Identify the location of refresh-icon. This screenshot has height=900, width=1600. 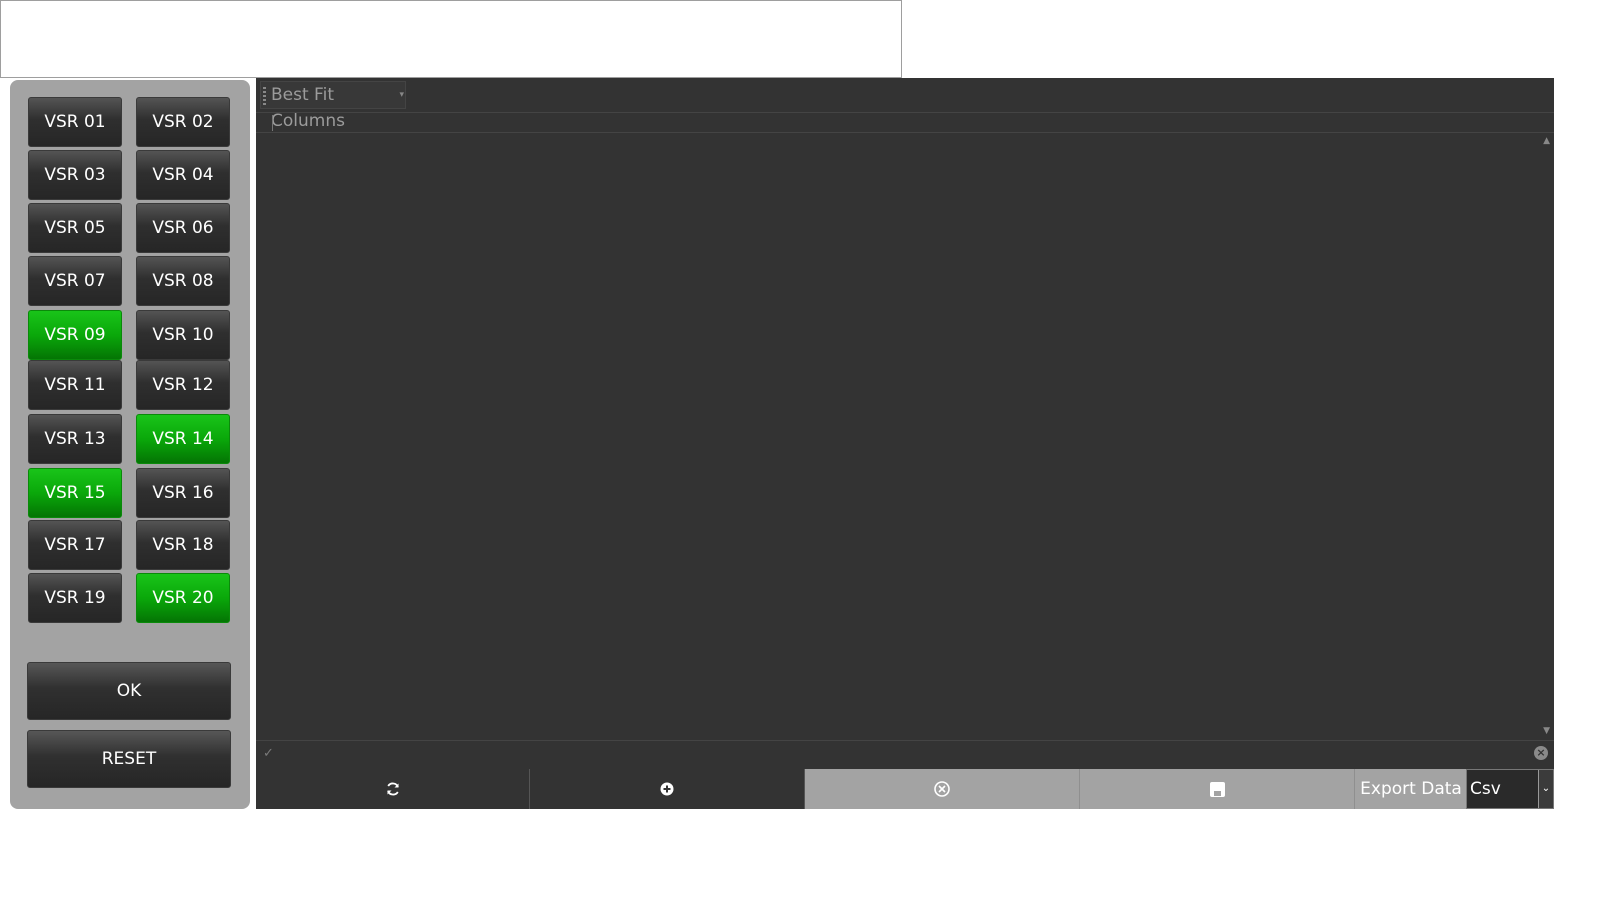
(392, 789).